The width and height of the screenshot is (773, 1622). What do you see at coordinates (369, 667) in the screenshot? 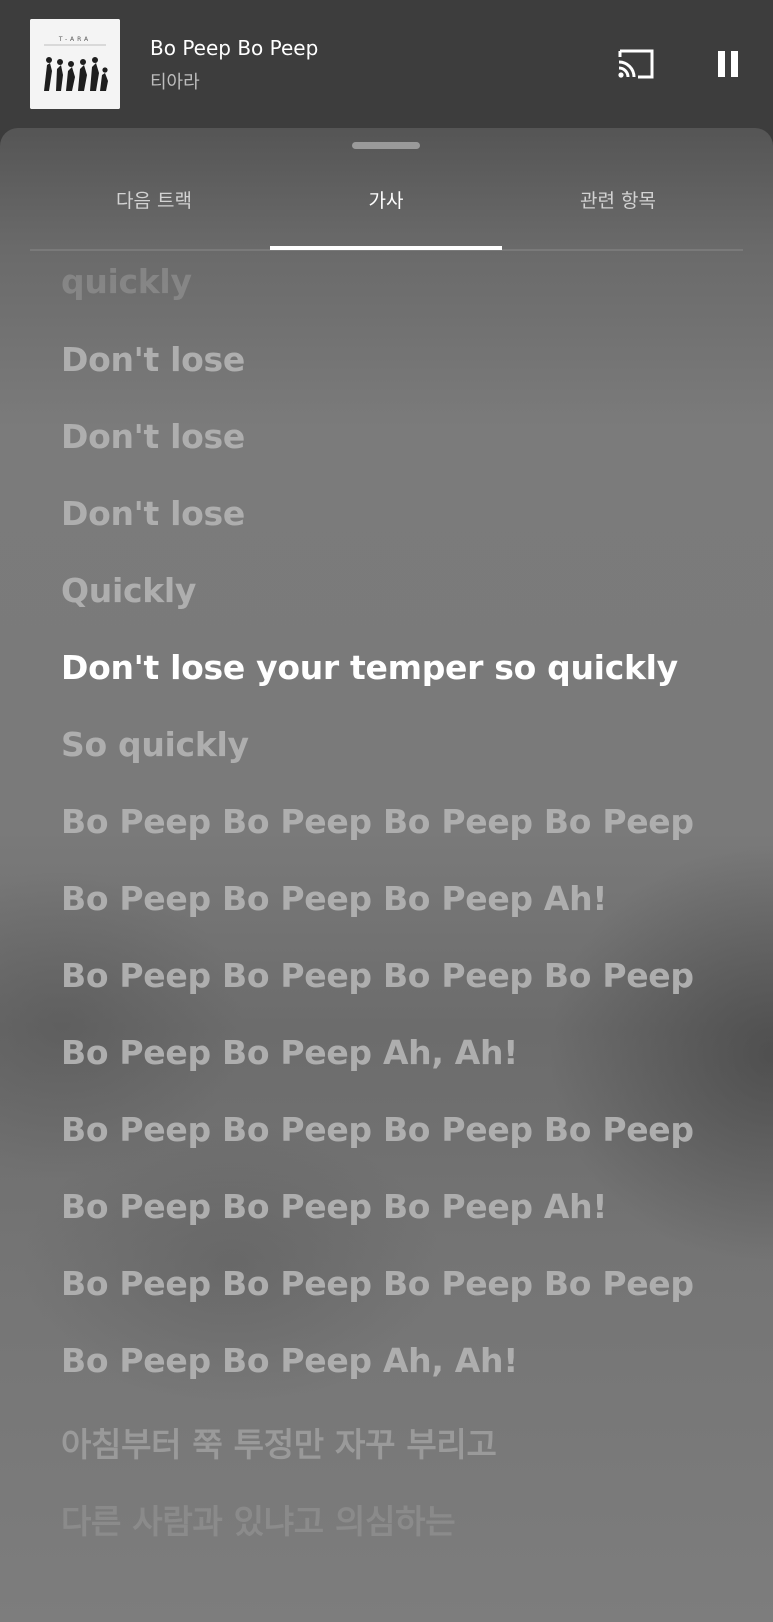
I see `lyric-line-current: Don't lose your temper so quickly` at bounding box center [369, 667].